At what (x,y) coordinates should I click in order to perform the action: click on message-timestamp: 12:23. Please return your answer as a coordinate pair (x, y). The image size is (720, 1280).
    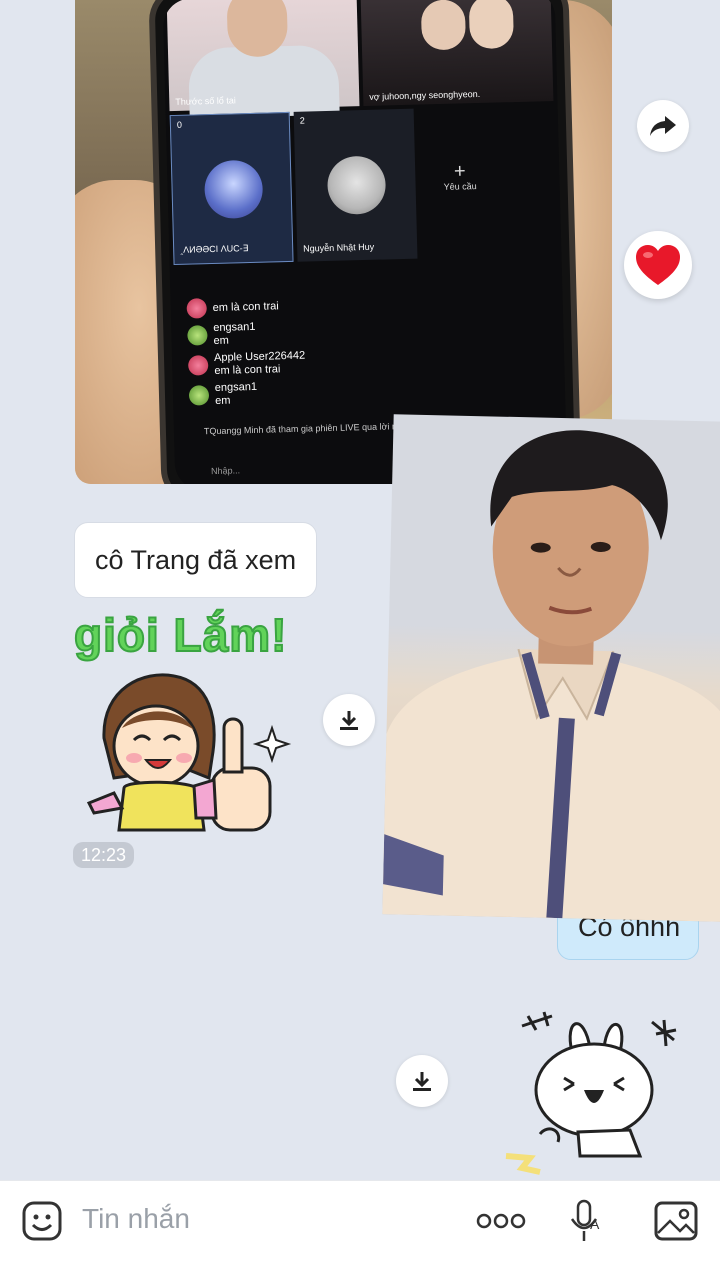
    Looking at the image, I should click on (104, 855).